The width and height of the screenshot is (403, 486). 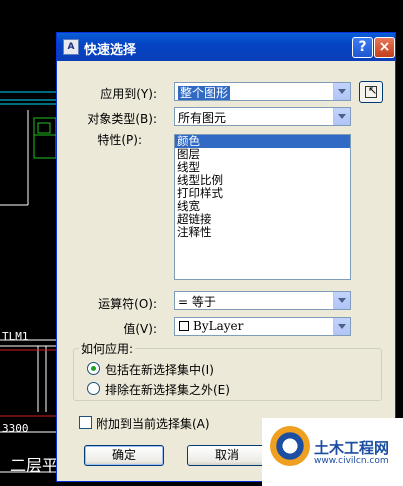 What do you see at coordinates (71, 47) in the screenshot?
I see `autocad-app-icon: A` at bounding box center [71, 47].